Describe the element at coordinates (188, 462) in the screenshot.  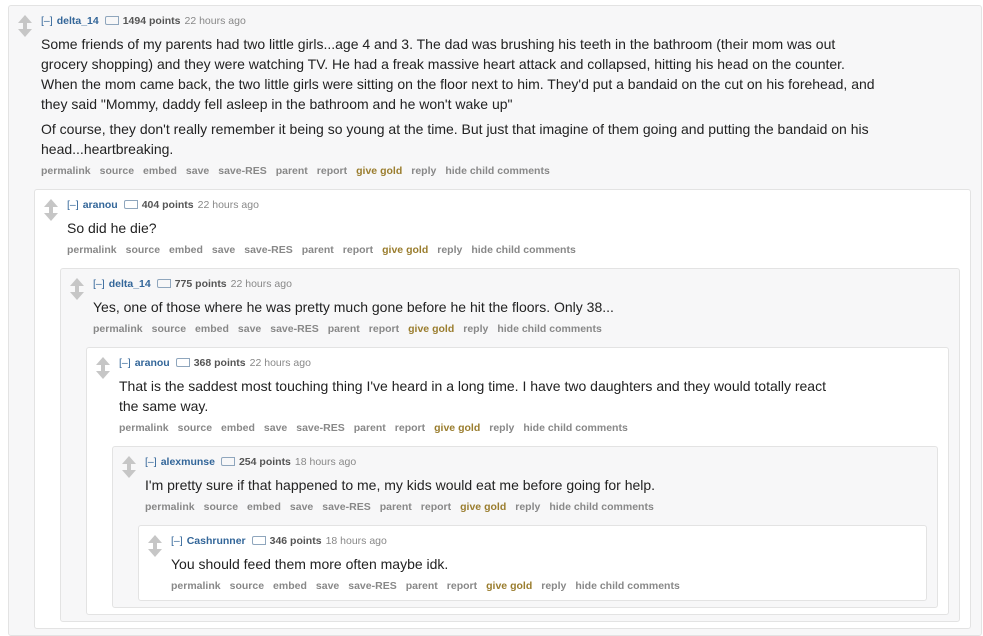
I see `author-link: alexmunse` at that location.